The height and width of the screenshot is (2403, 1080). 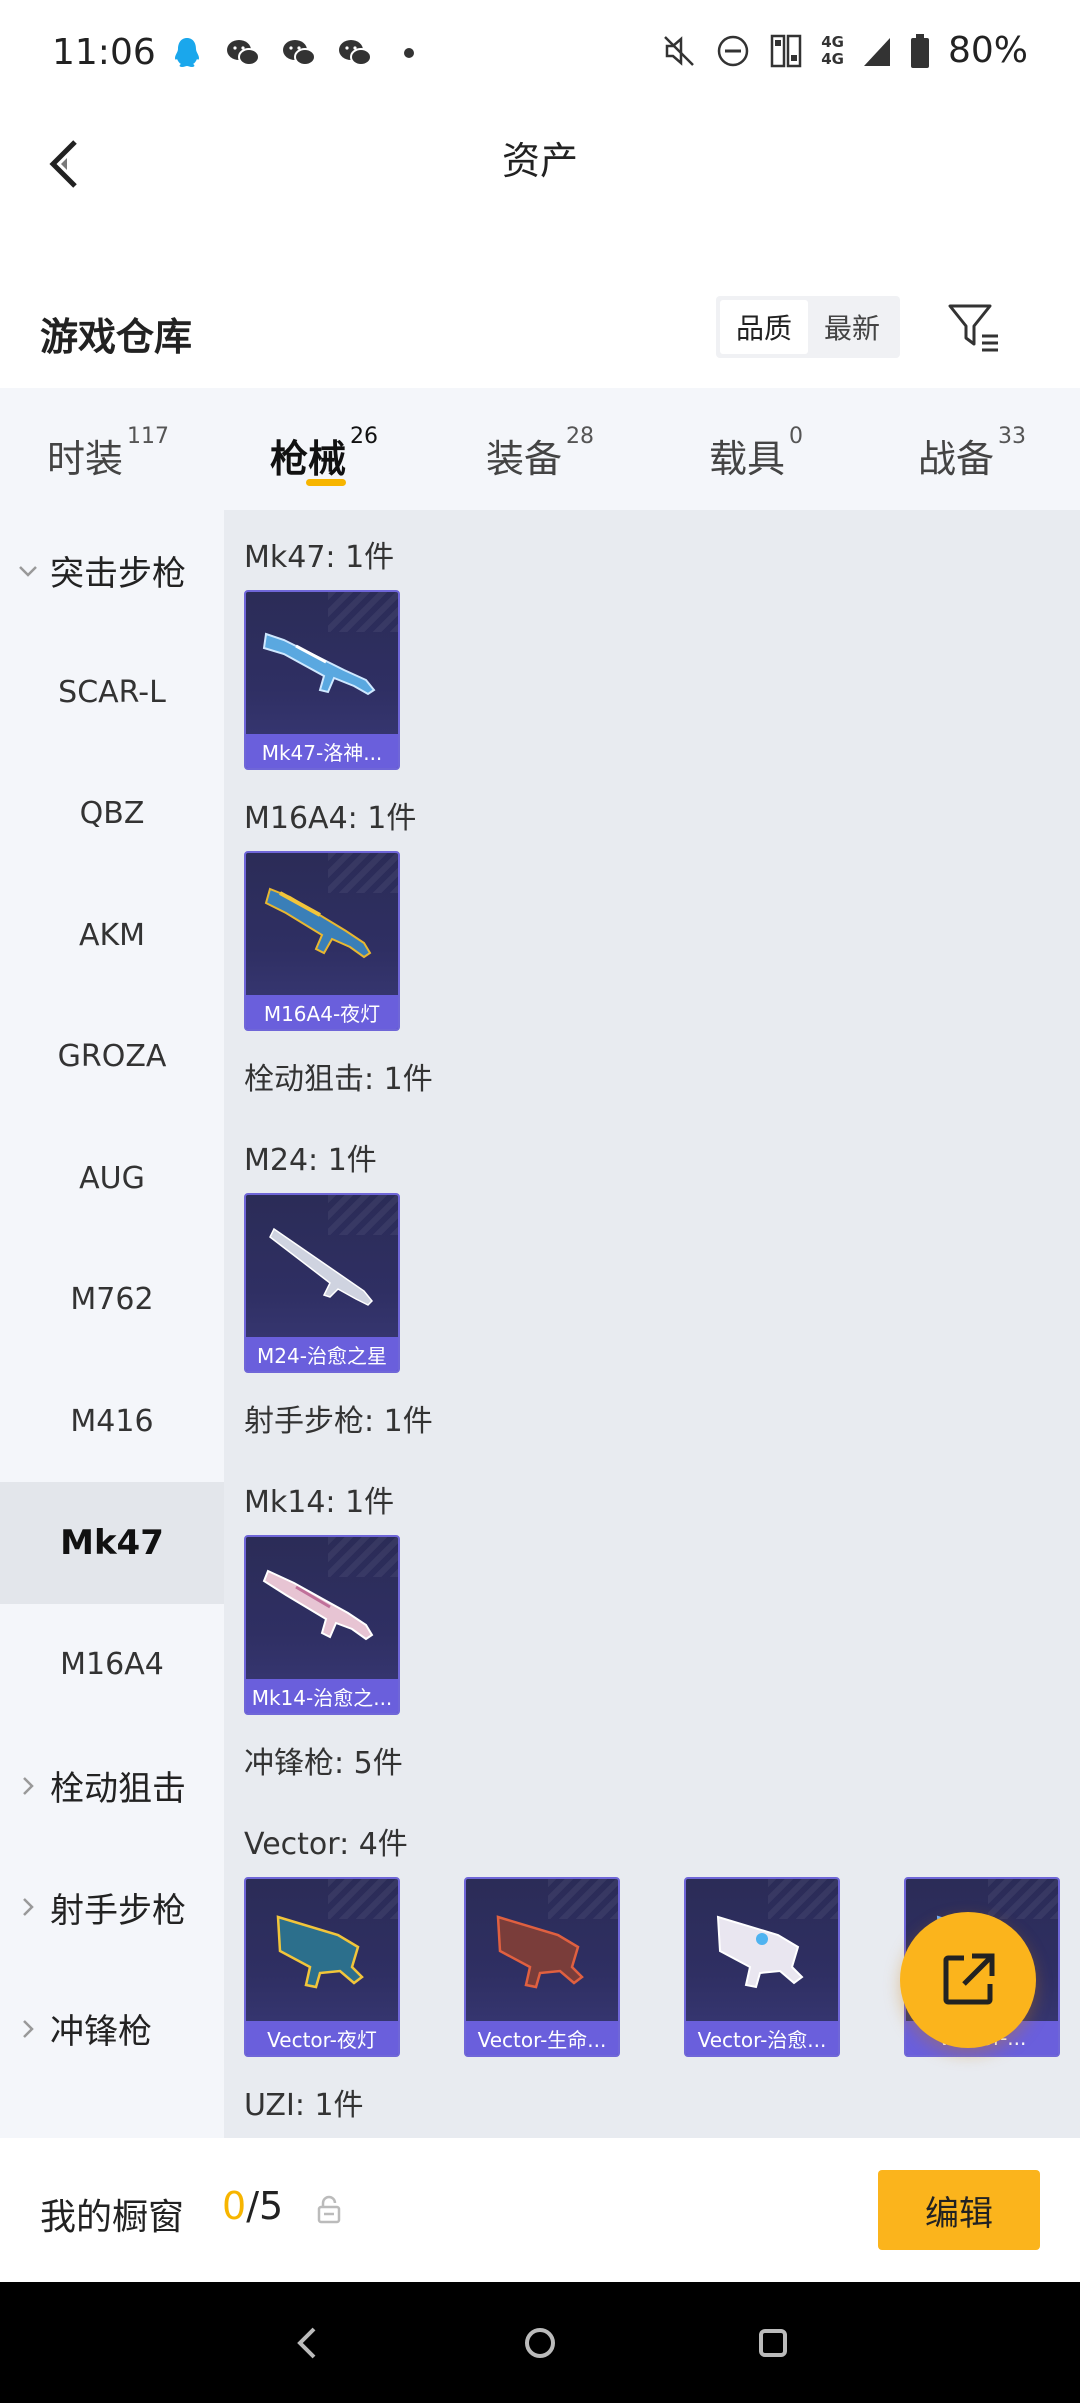 What do you see at coordinates (322, 2038) in the screenshot?
I see `card-label: Vector-夜灯` at bounding box center [322, 2038].